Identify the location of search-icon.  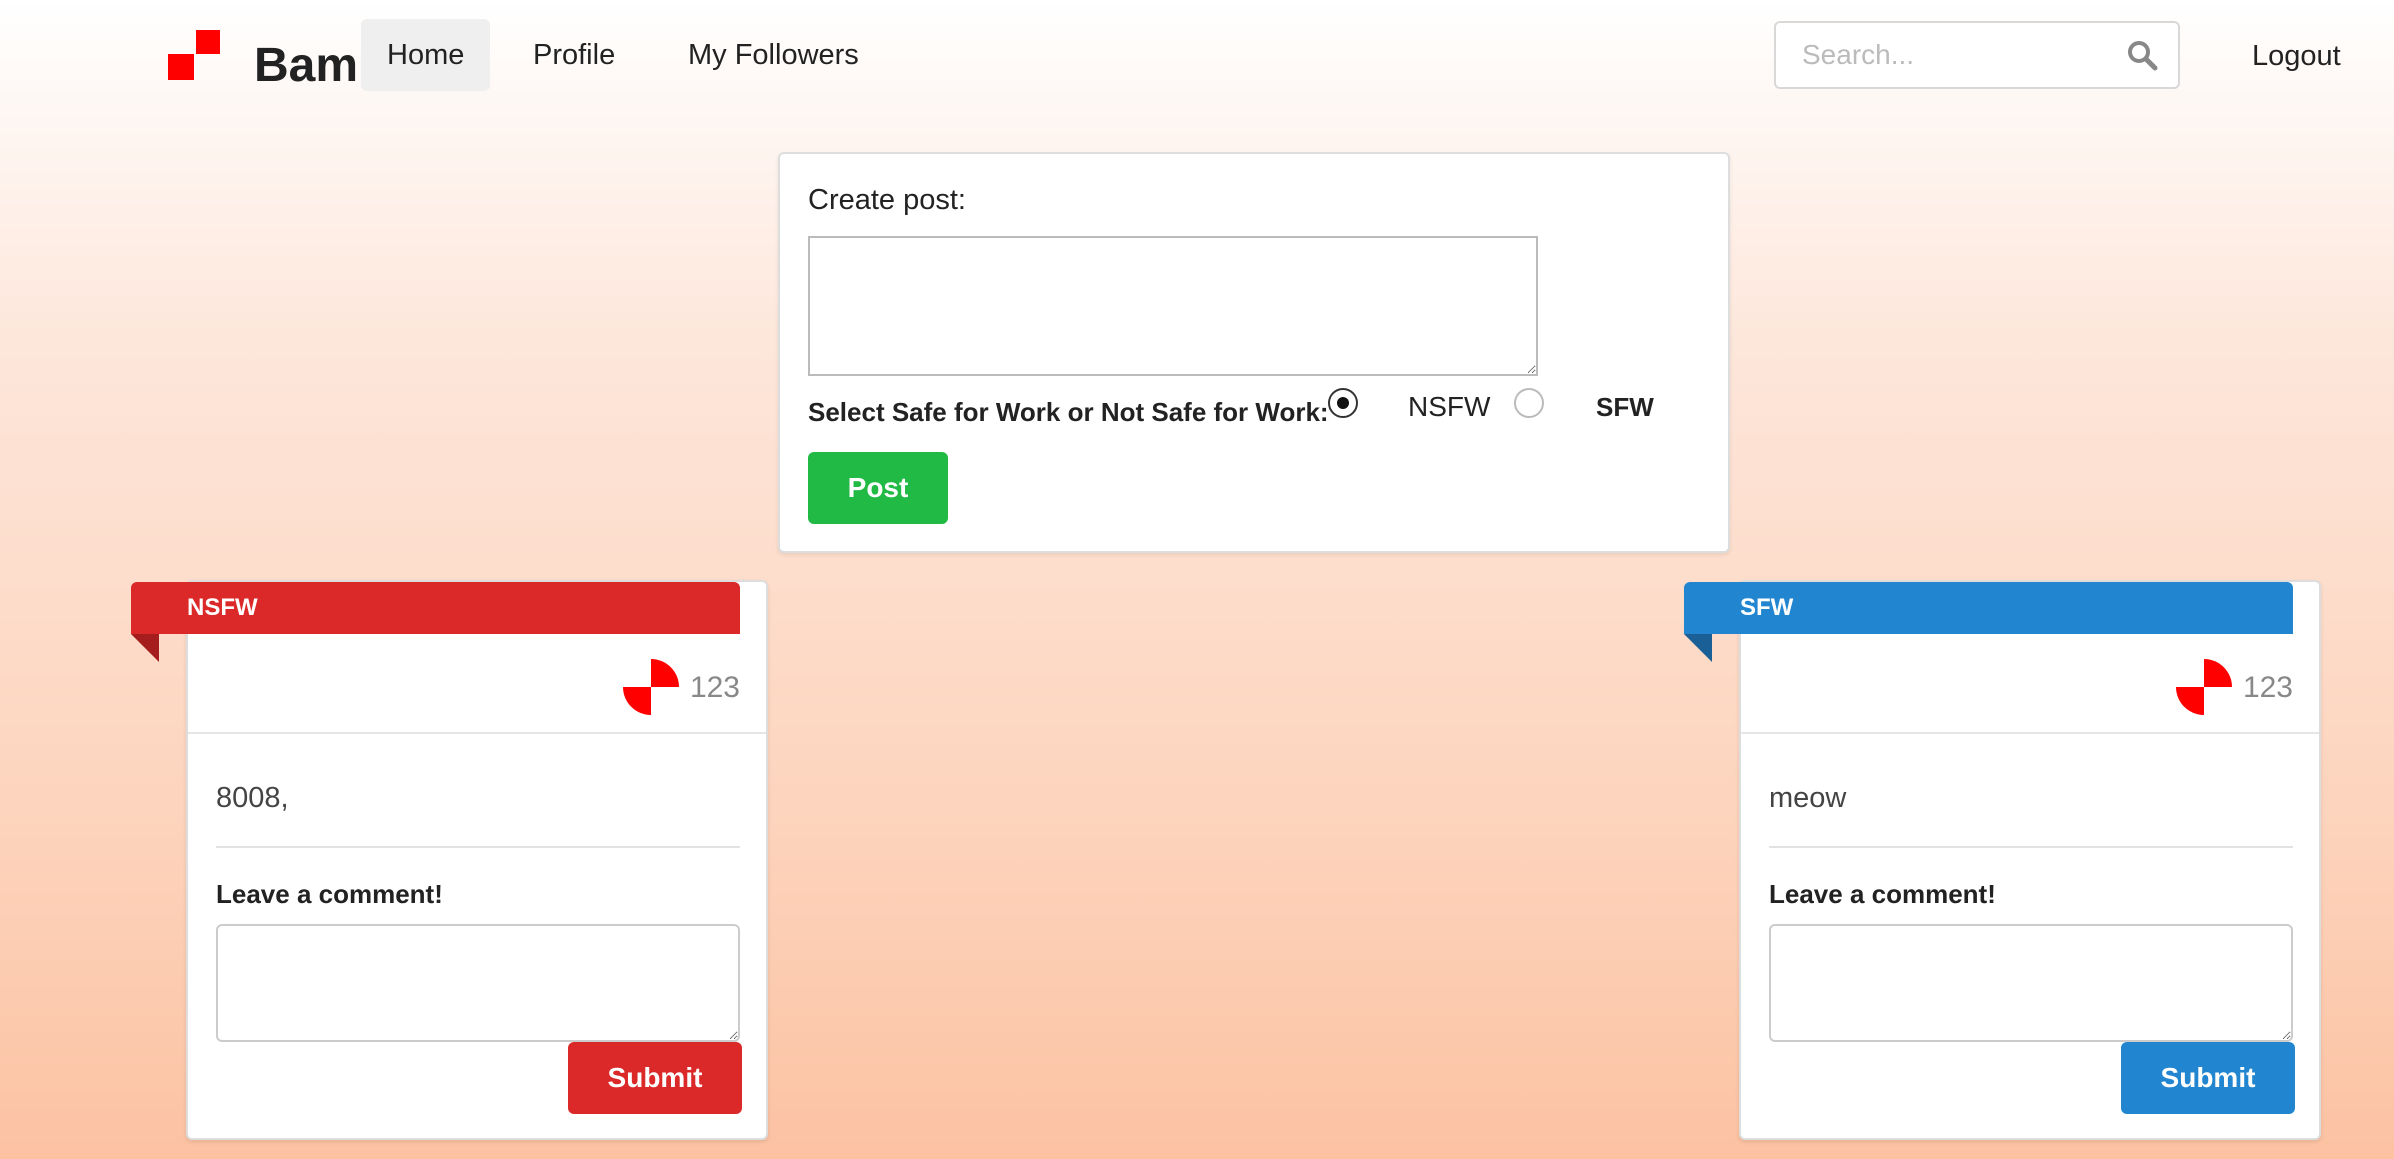
(2142, 55).